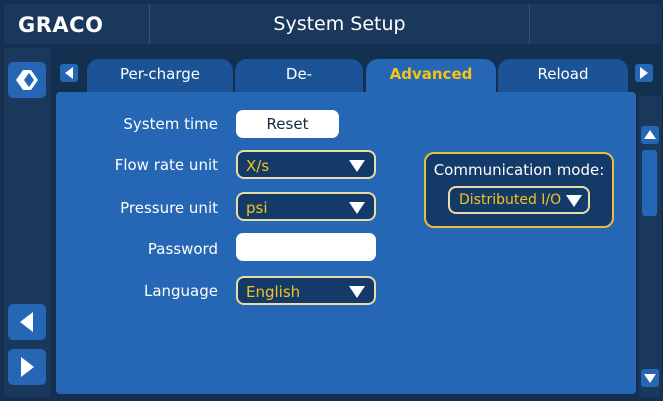 The width and height of the screenshot is (663, 401). What do you see at coordinates (306, 206) in the screenshot?
I see `pressure-unit-dropdown: psi` at bounding box center [306, 206].